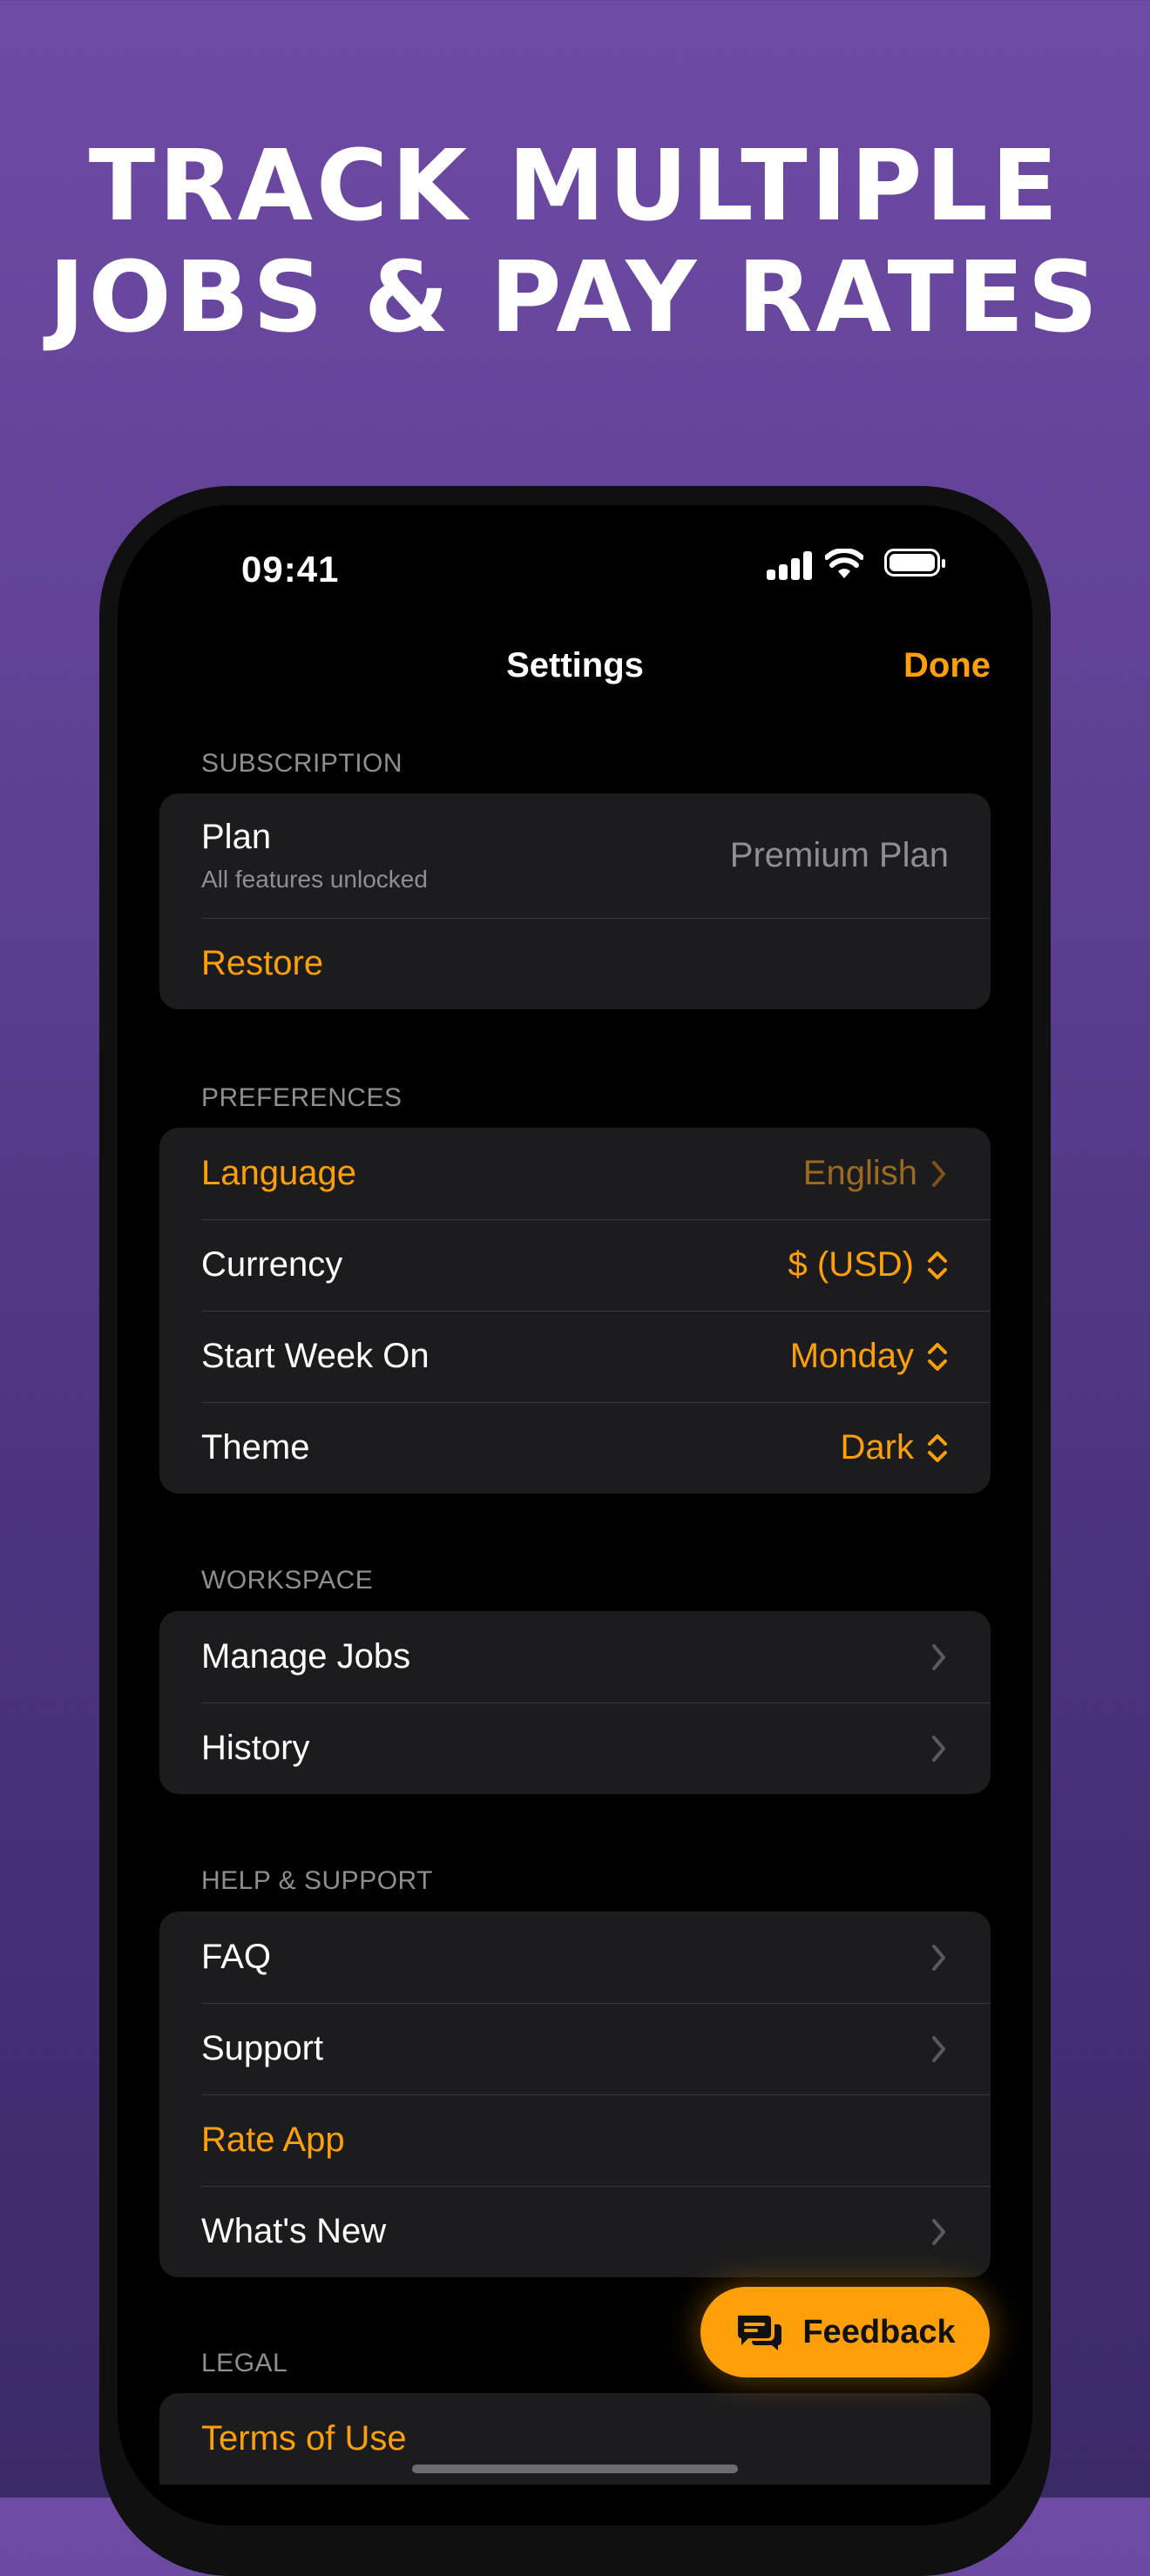 This screenshot has width=1150, height=2576. What do you see at coordinates (306, 1656) in the screenshot?
I see `manage-jobs-label: Manage Jobs` at bounding box center [306, 1656].